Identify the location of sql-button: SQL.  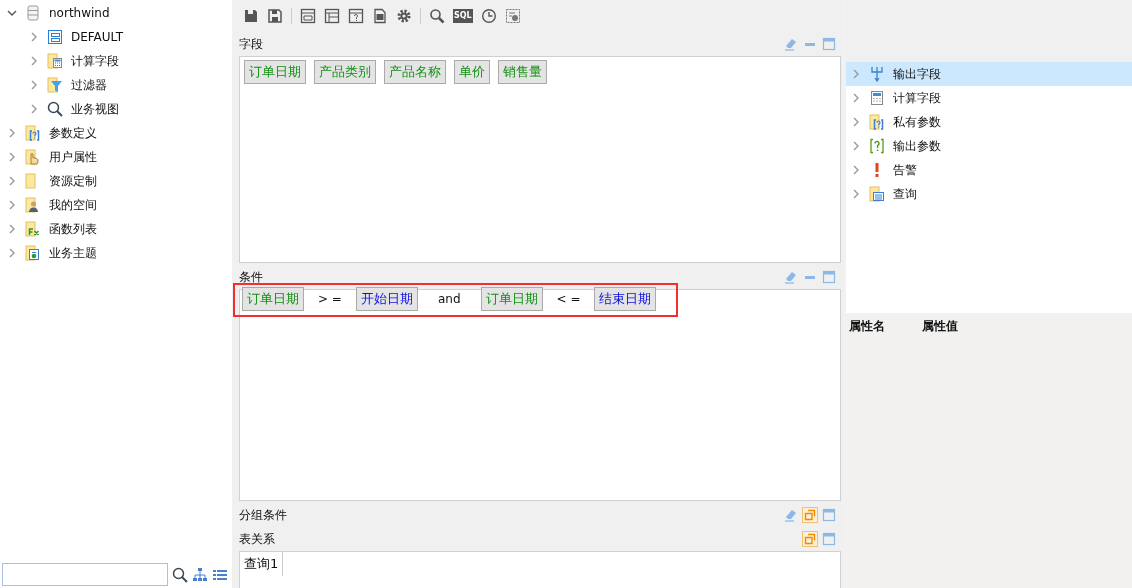
(463, 16).